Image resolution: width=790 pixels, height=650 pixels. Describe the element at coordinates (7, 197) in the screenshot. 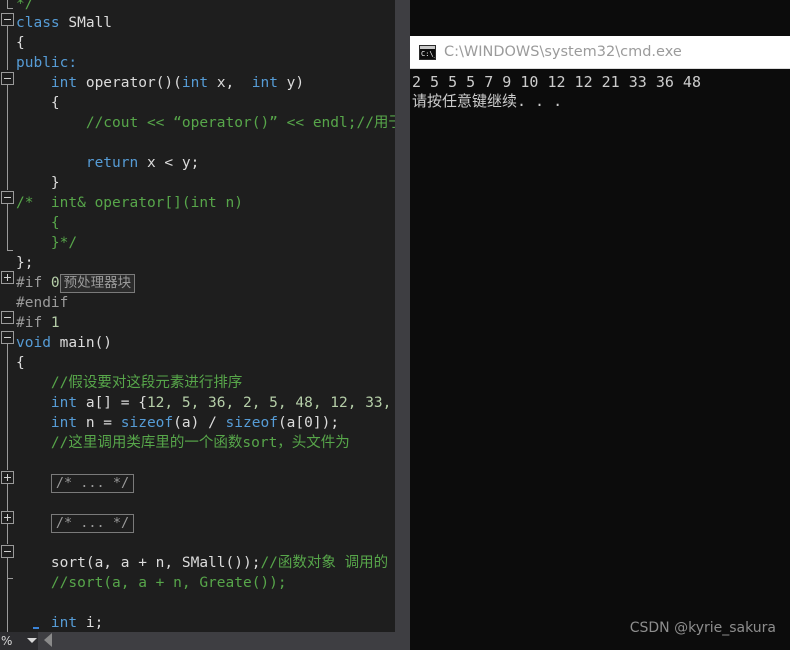

I see `collapse-toggle-comment-block` at that location.